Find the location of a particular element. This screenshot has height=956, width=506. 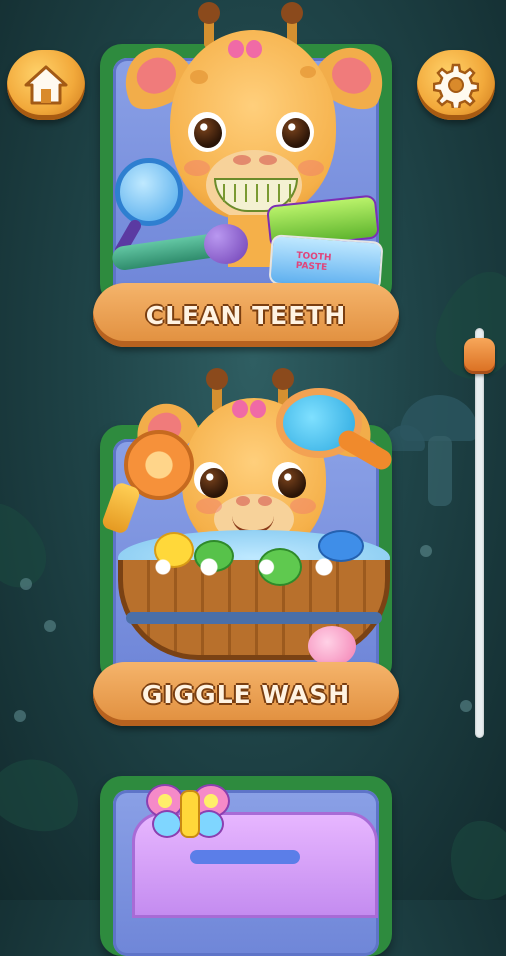

scroll-track is located at coordinates (479, 533).